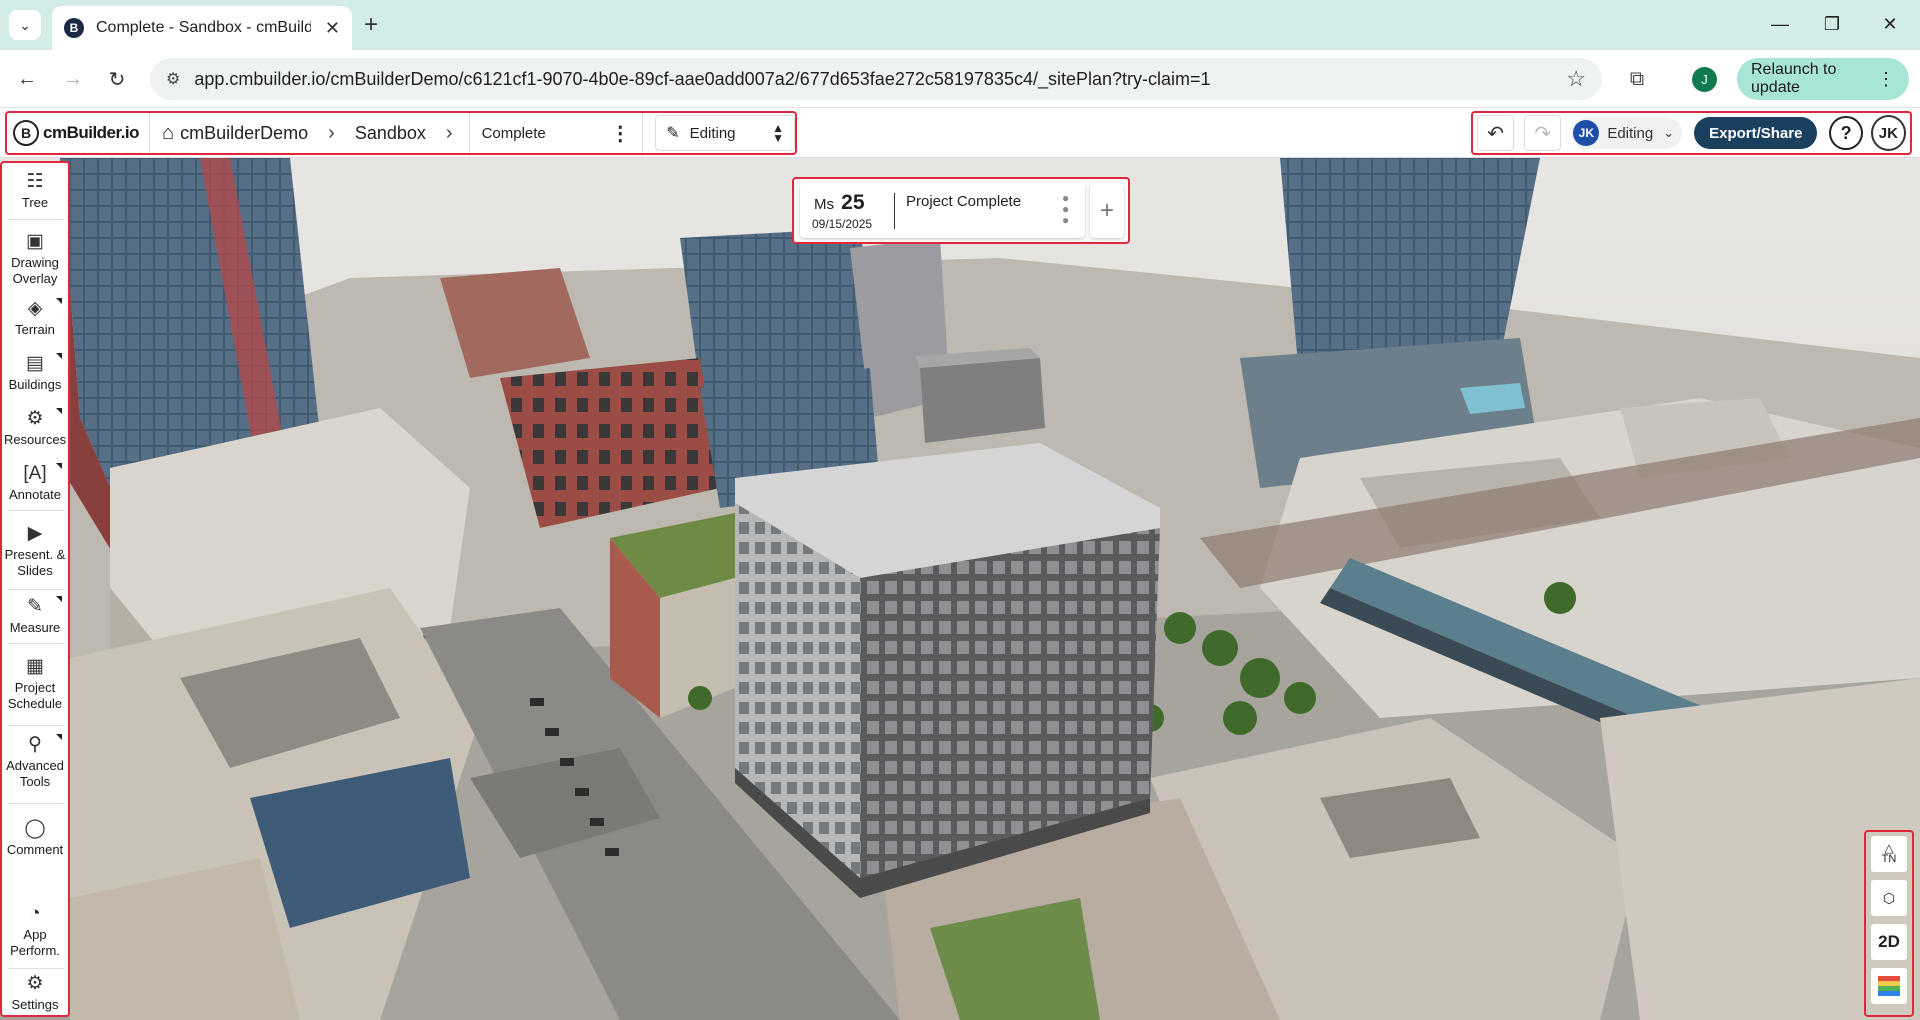  What do you see at coordinates (35, 828) in the screenshot?
I see `comment-bubble-icon: ◯` at bounding box center [35, 828].